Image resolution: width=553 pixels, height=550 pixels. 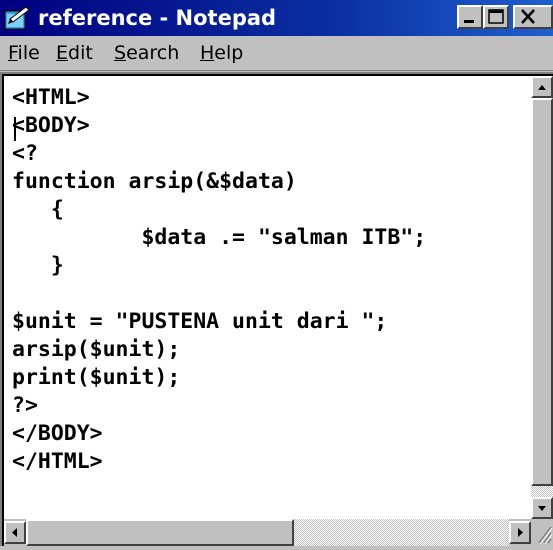 I want to click on code-line: </HTML>, so click(x=57, y=461).